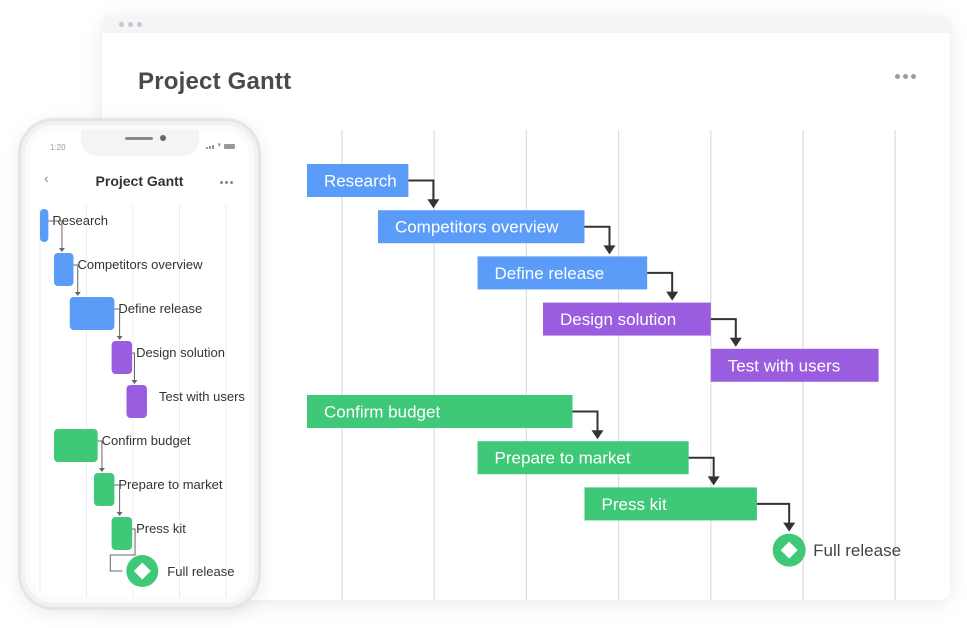 Image resolution: width=967 pixels, height=628 pixels. I want to click on task-label: Research, so click(360, 181).